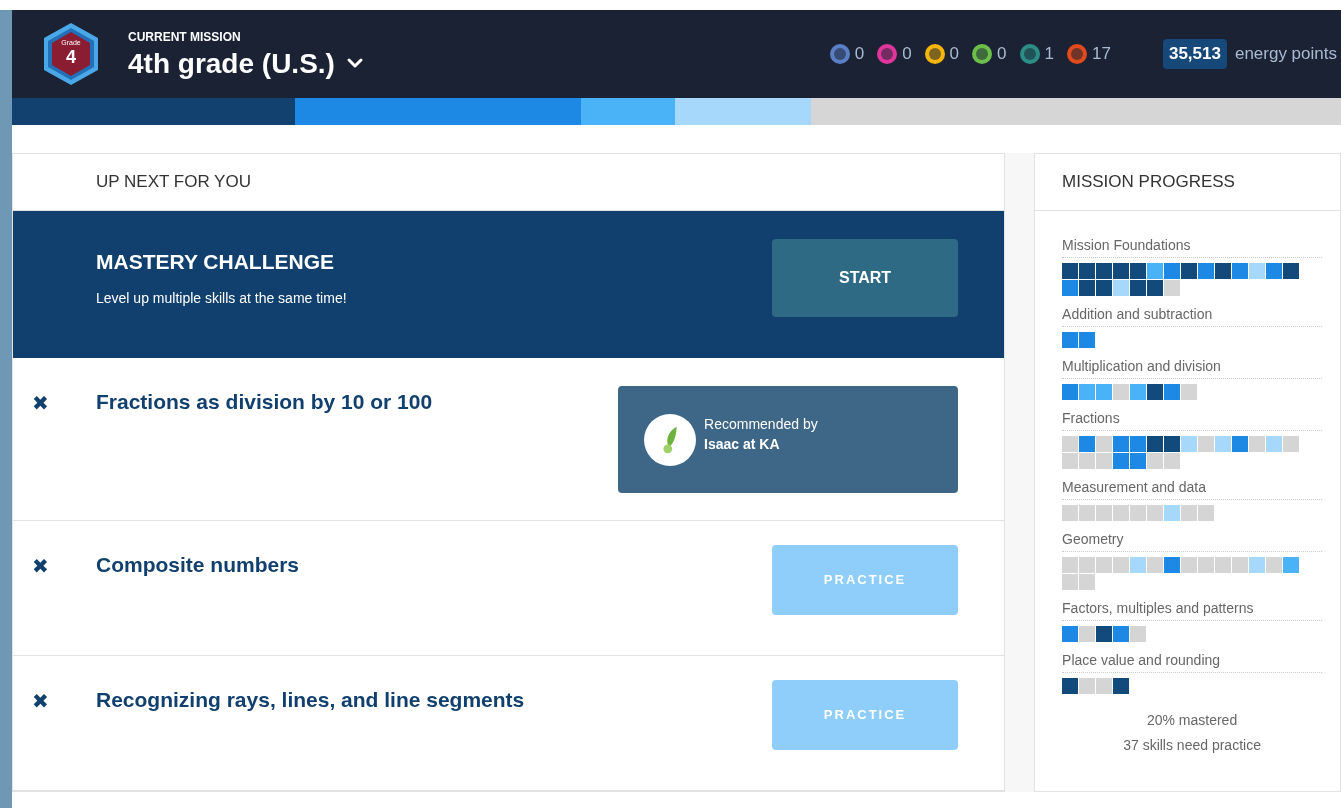 The width and height of the screenshot is (1341, 808). What do you see at coordinates (1194, 54) in the screenshot?
I see `energy-points-count: 35,513` at bounding box center [1194, 54].